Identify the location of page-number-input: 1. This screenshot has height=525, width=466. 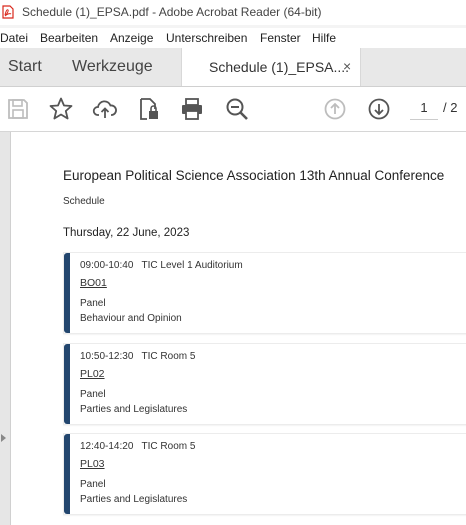
(424, 108).